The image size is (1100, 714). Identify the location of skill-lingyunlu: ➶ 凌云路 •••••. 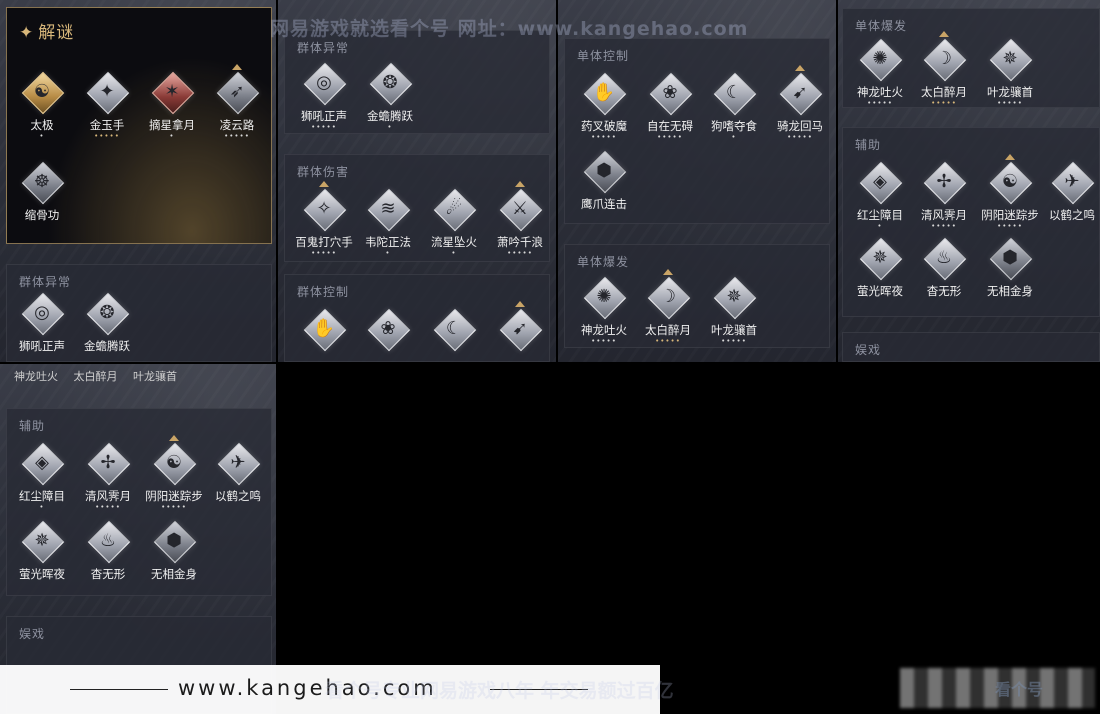
(237, 104).